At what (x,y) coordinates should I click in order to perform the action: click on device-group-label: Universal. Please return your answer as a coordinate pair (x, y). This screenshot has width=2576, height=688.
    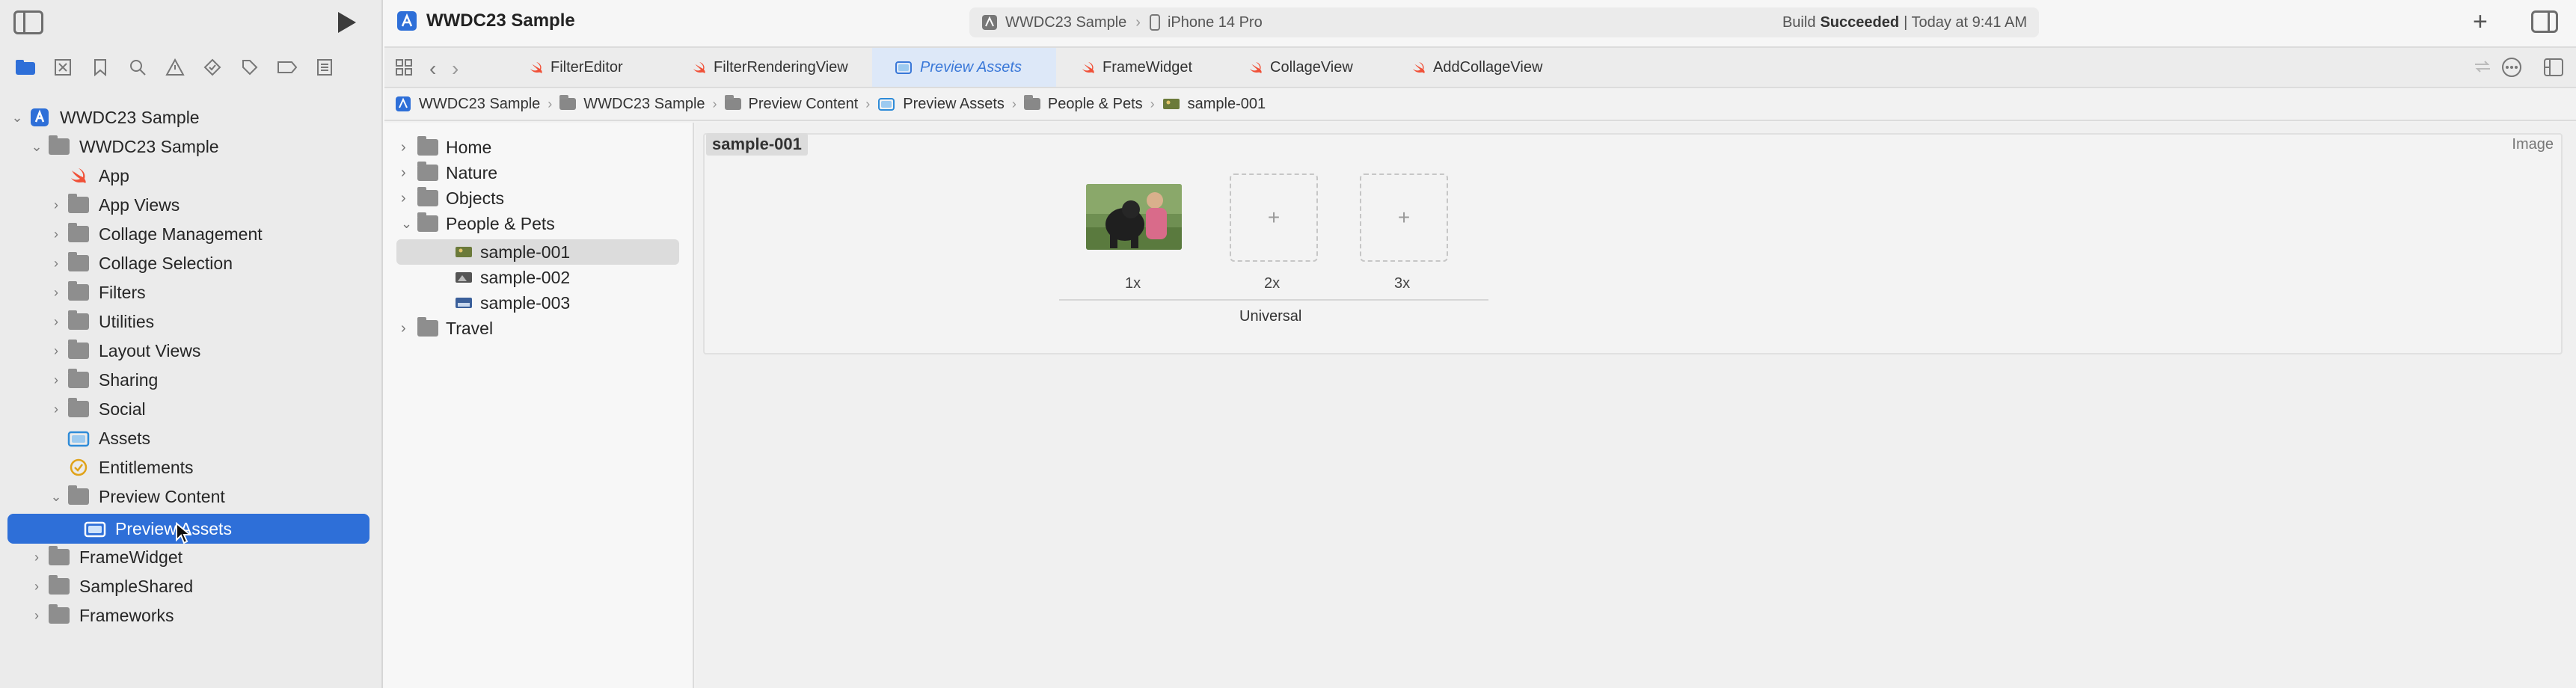
    Looking at the image, I should click on (1270, 316).